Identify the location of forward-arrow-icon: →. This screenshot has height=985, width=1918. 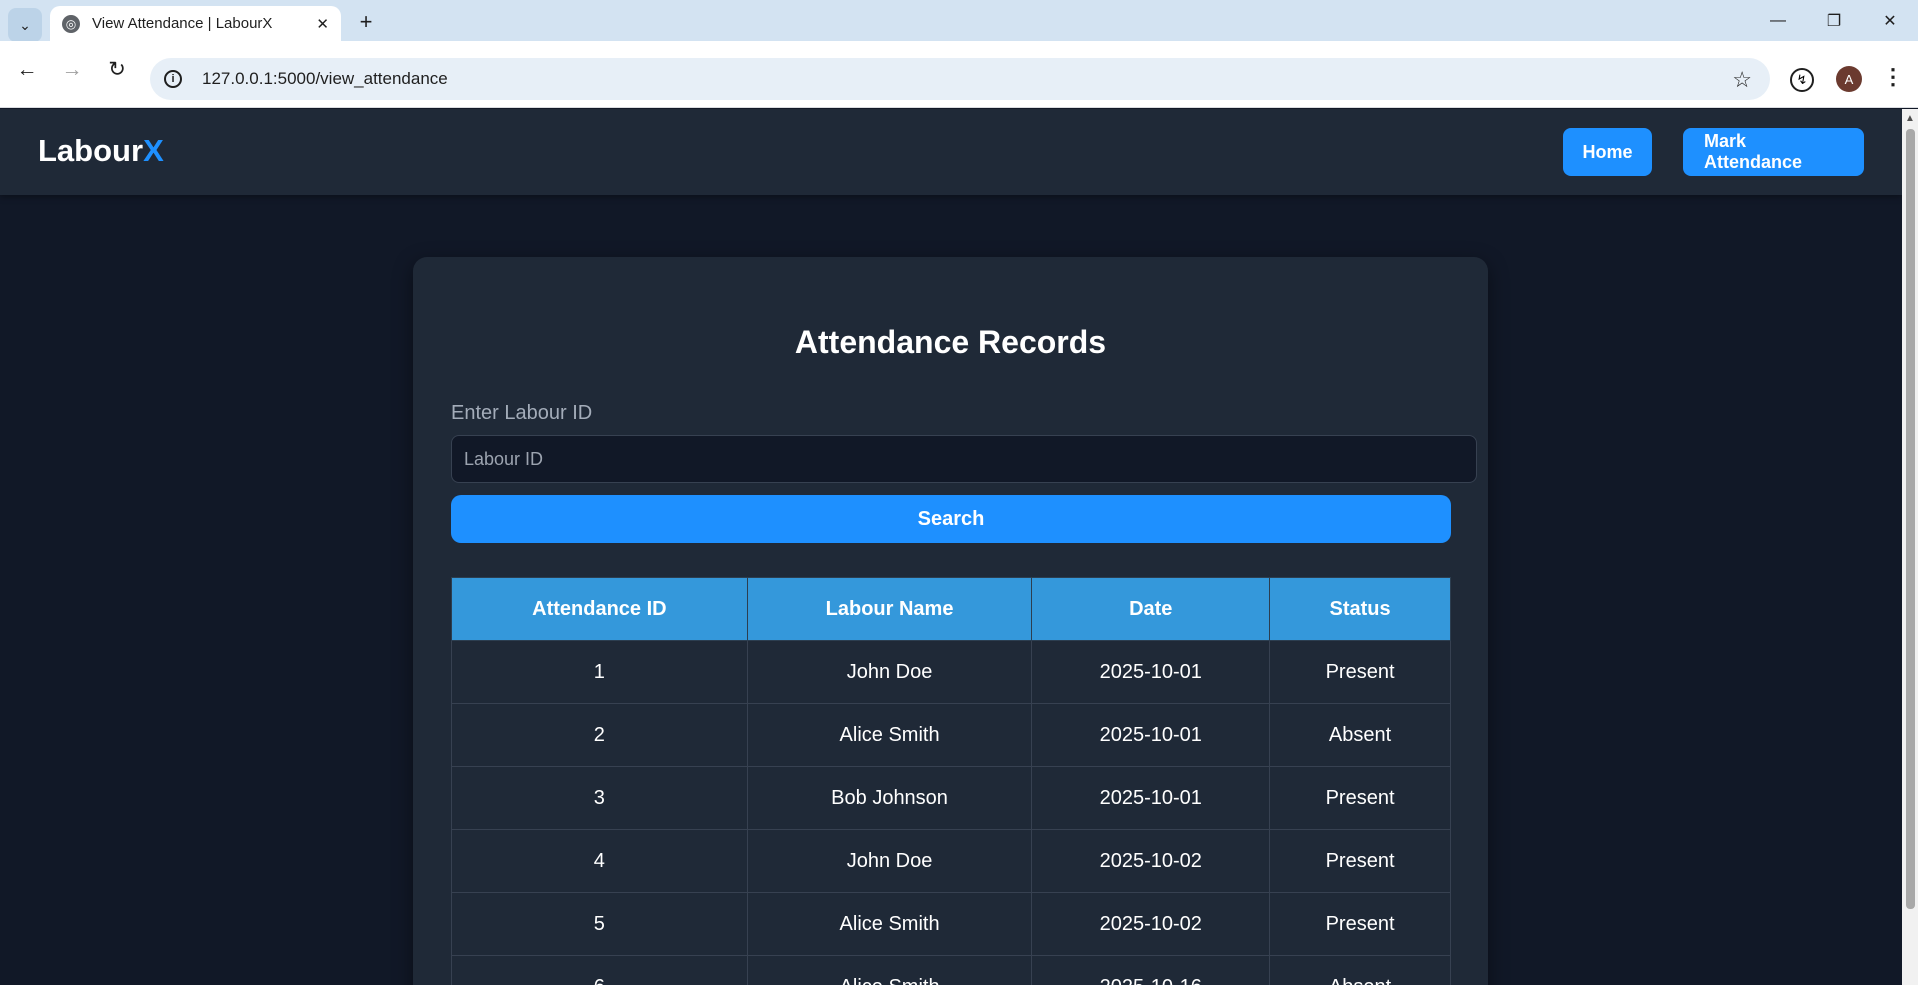
(72, 70).